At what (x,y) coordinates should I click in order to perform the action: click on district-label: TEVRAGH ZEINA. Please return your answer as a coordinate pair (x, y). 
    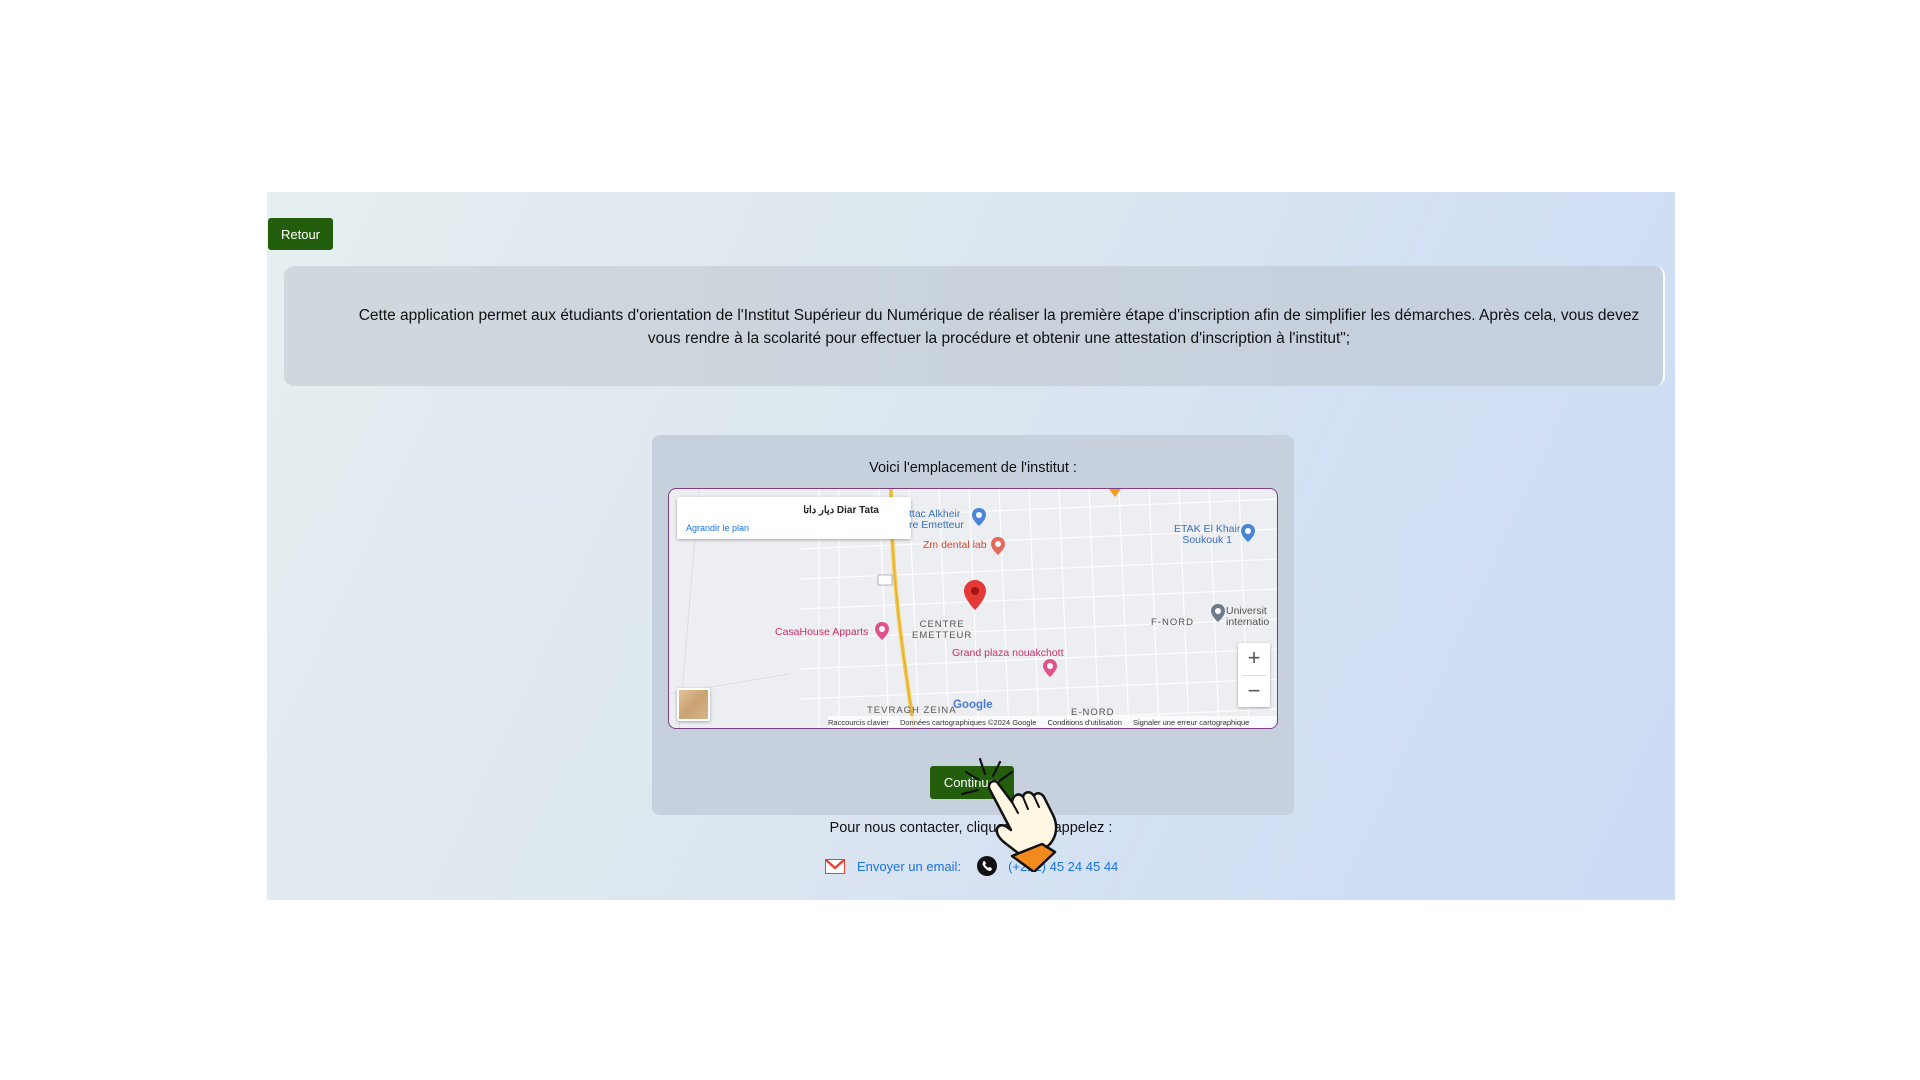
    Looking at the image, I should click on (912, 710).